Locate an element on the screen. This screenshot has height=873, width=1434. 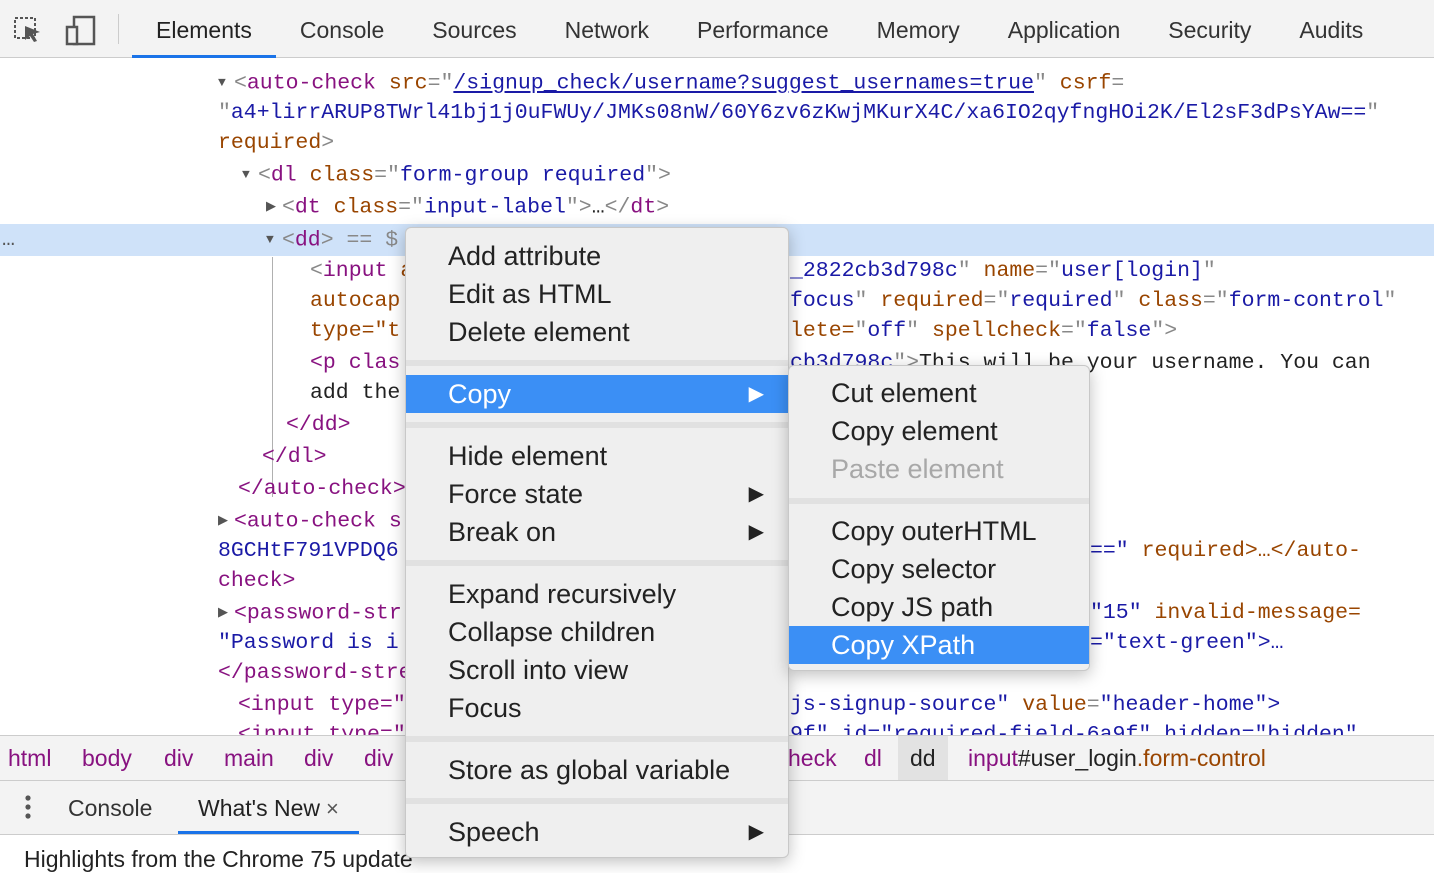
inspect-element-icon is located at coordinates (28, 30).